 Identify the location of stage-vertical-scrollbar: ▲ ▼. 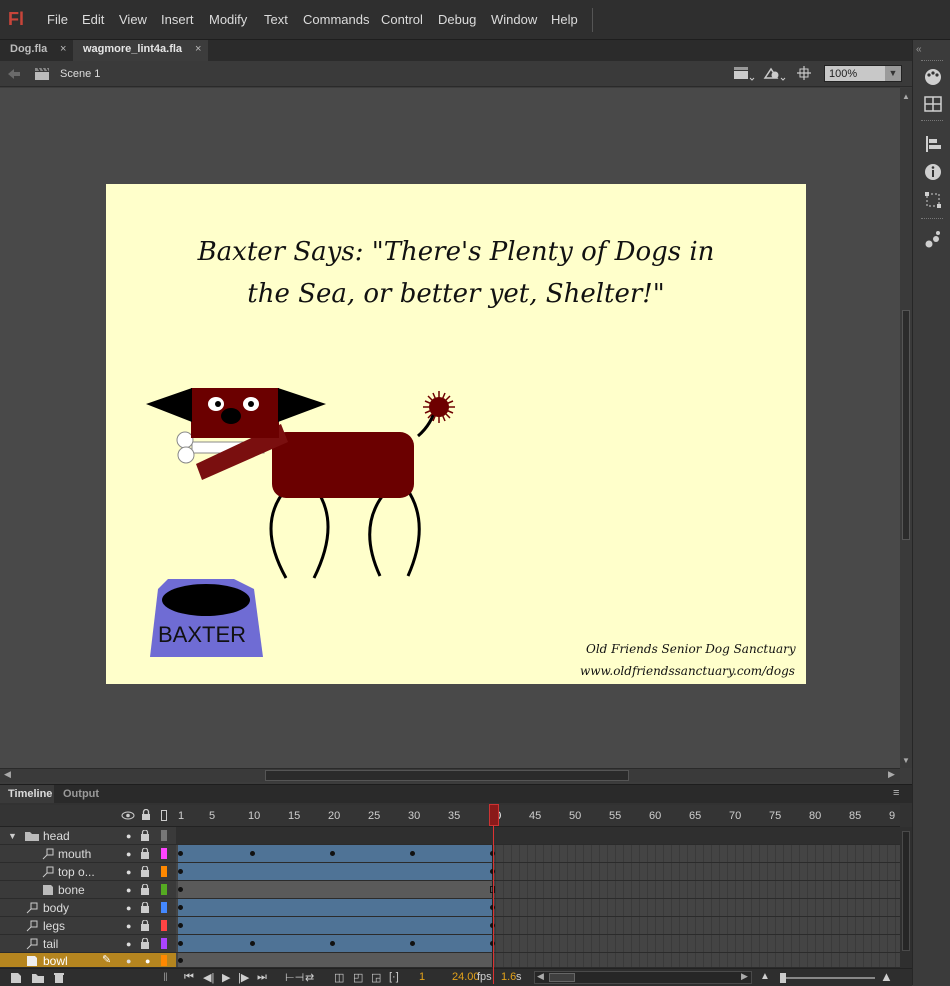
(906, 428).